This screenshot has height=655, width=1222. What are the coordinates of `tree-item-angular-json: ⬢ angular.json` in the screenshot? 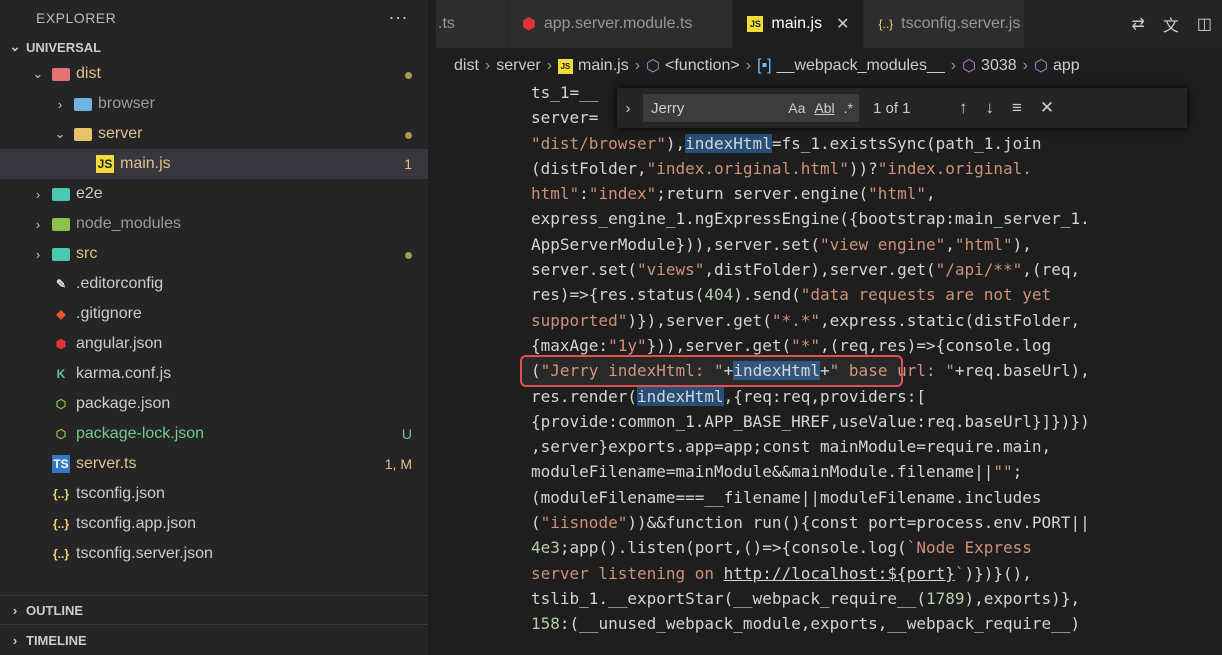 It's located at (214, 344).